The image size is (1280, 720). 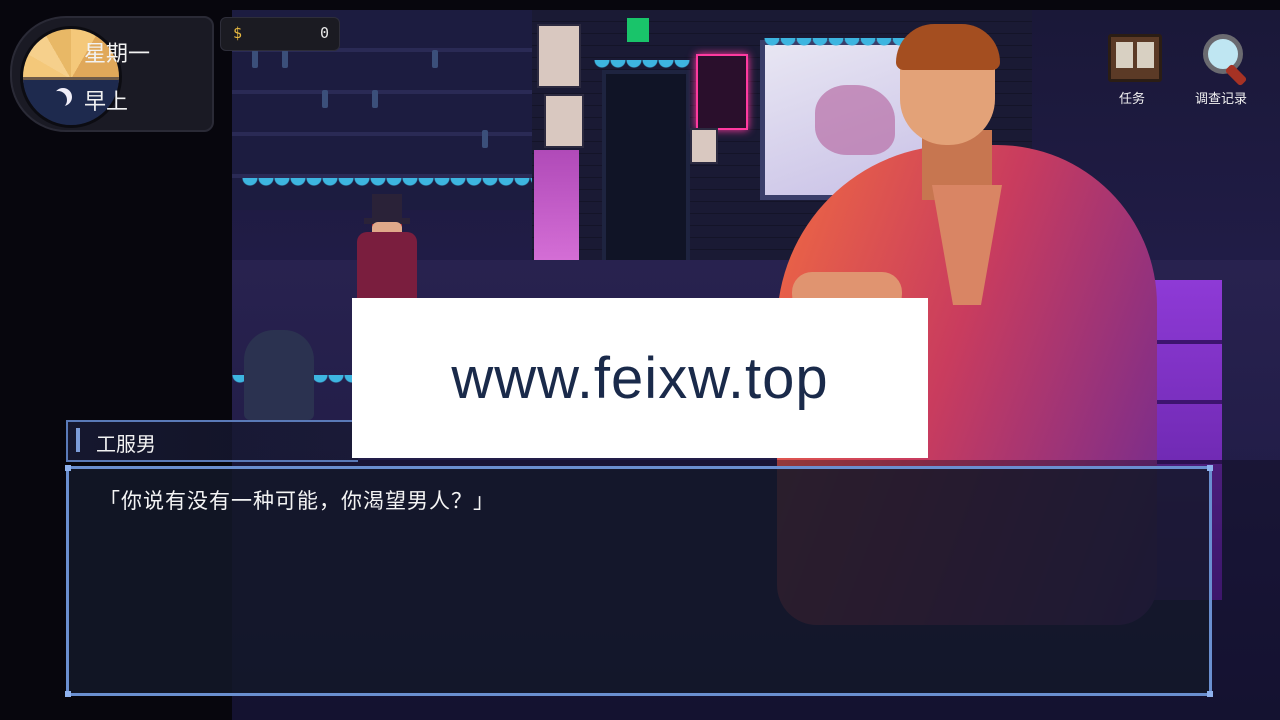 What do you see at coordinates (1221, 72) in the screenshot?
I see `investigation-log-button: 调查记录` at bounding box center [1221, 72].